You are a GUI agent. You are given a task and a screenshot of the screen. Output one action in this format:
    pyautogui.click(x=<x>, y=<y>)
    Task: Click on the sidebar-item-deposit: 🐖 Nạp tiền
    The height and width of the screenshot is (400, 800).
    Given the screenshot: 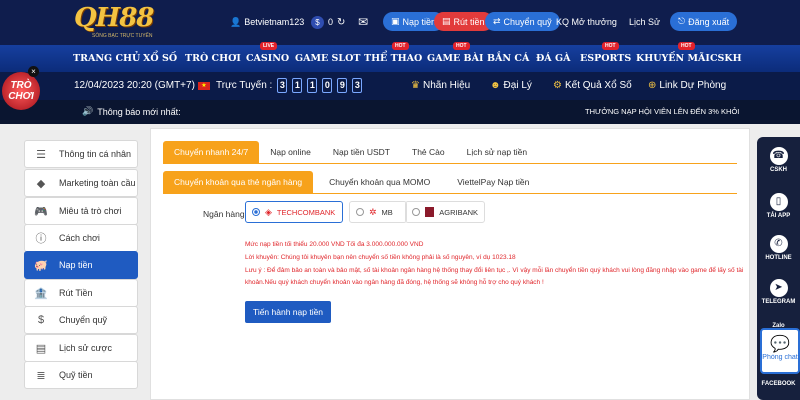 What is the action you would take?
    pyautogui.click(x=81, y=265)
    